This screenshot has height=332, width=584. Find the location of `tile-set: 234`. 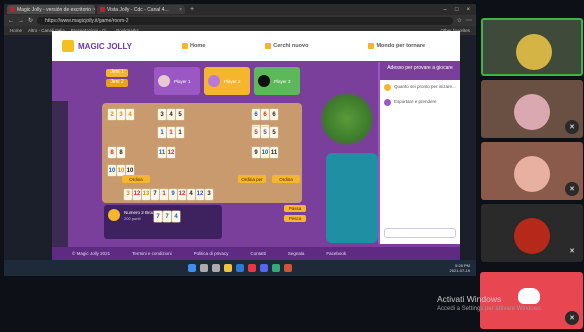

tile-set: 234 is located at coordinates (121, 114).